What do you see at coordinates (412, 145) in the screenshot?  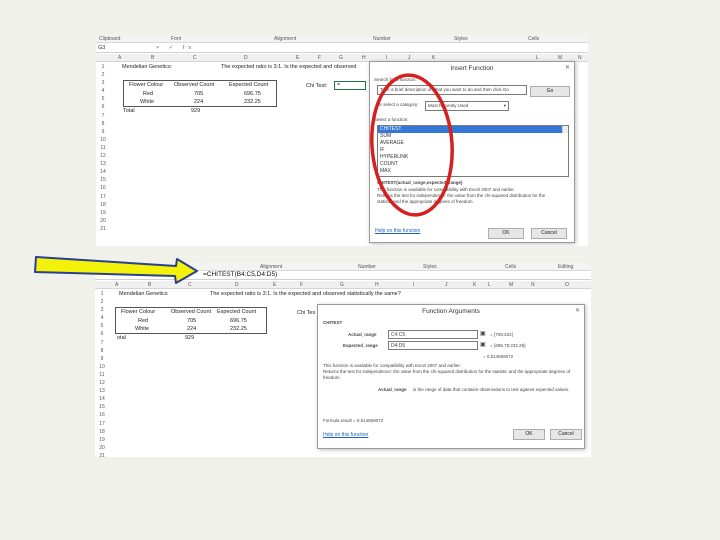 I see `red-highlight-circle` at bounding box center [412, 145].